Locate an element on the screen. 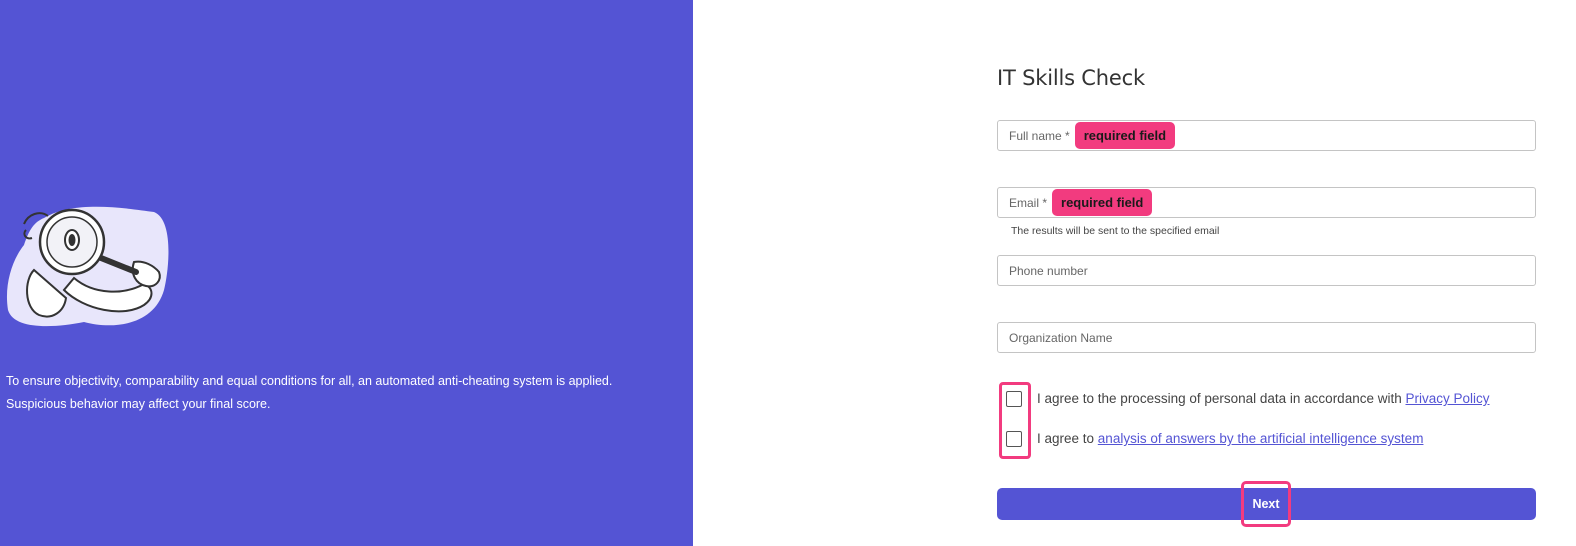 The image size is (1576, 546). organization-input: Organization Name is located at coordinates (1266, 337).